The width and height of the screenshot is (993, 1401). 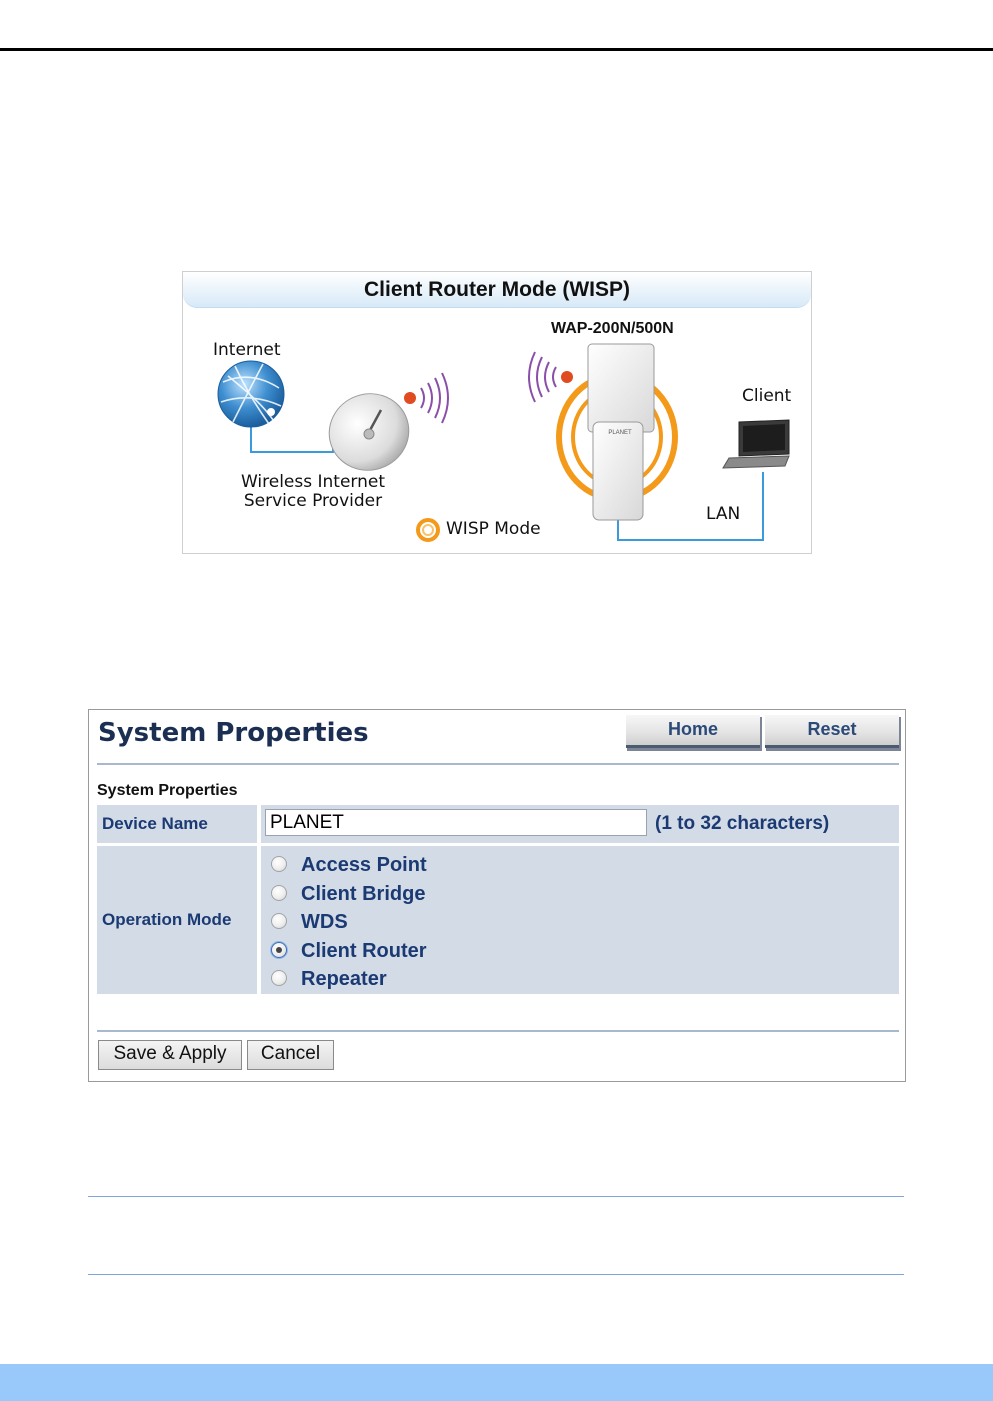 I want to click on signal-waves-icon, so click(x=426, y=398).